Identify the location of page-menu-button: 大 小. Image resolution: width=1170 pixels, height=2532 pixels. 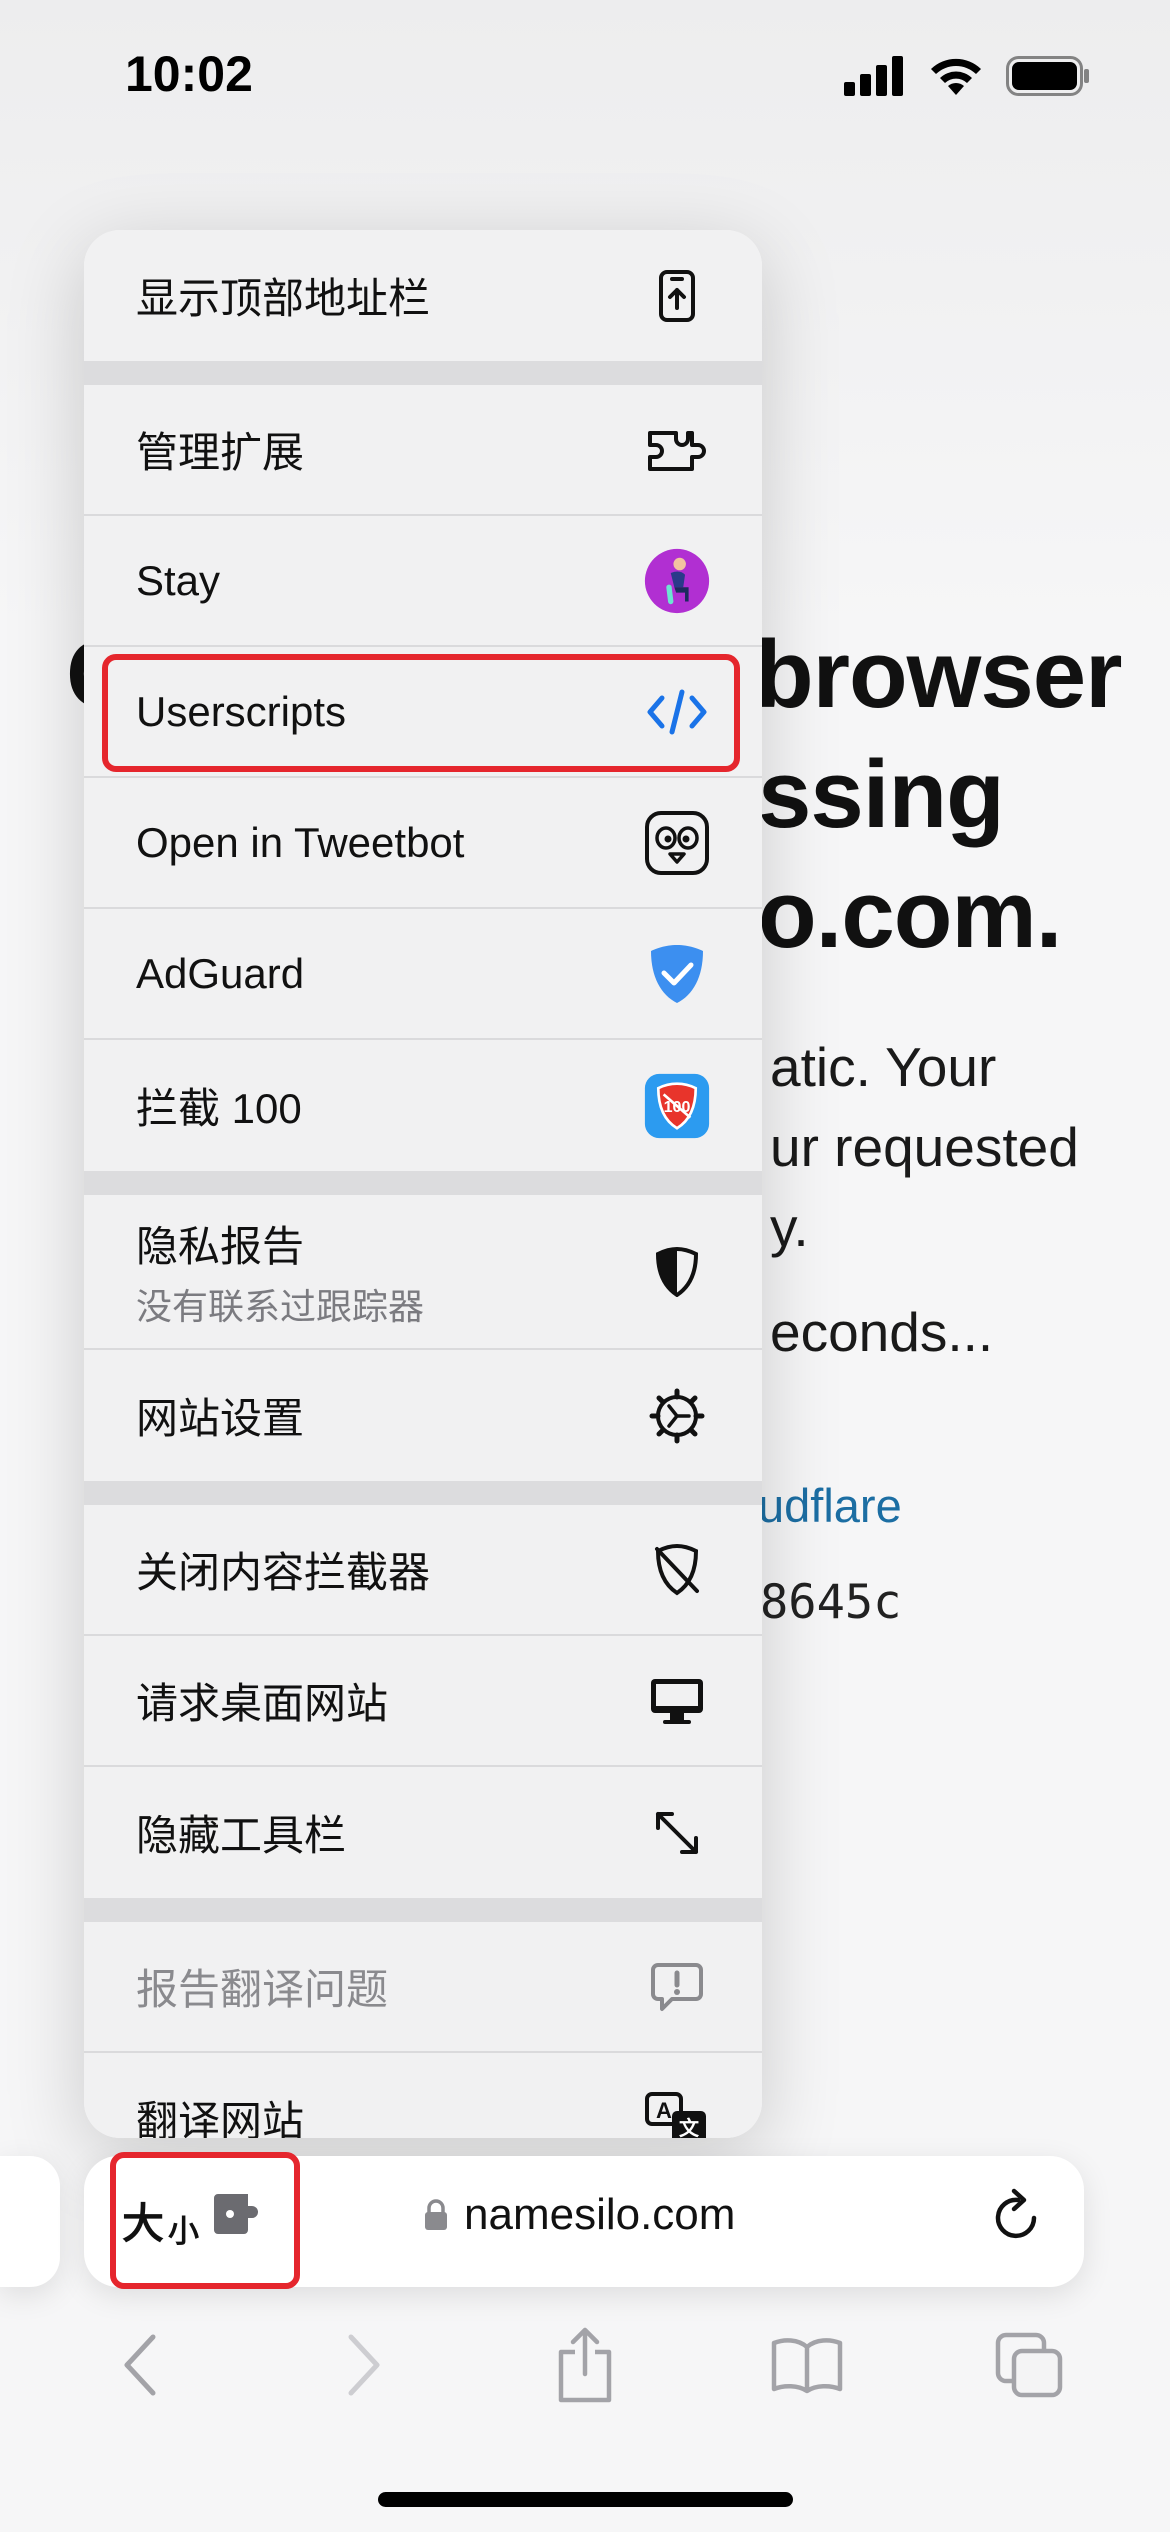
(160, 2220).